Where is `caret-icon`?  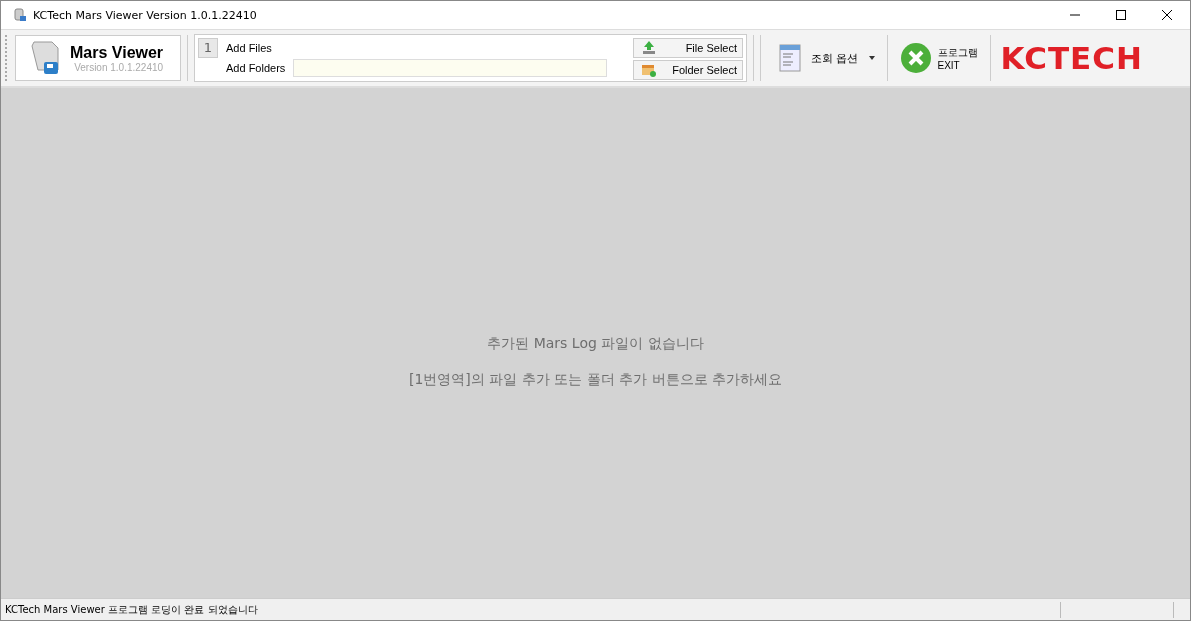
caret-icon is located at coordinates (871, 58).